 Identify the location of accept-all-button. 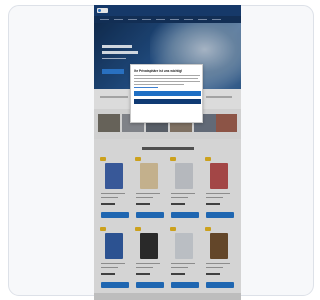
(167, 93).